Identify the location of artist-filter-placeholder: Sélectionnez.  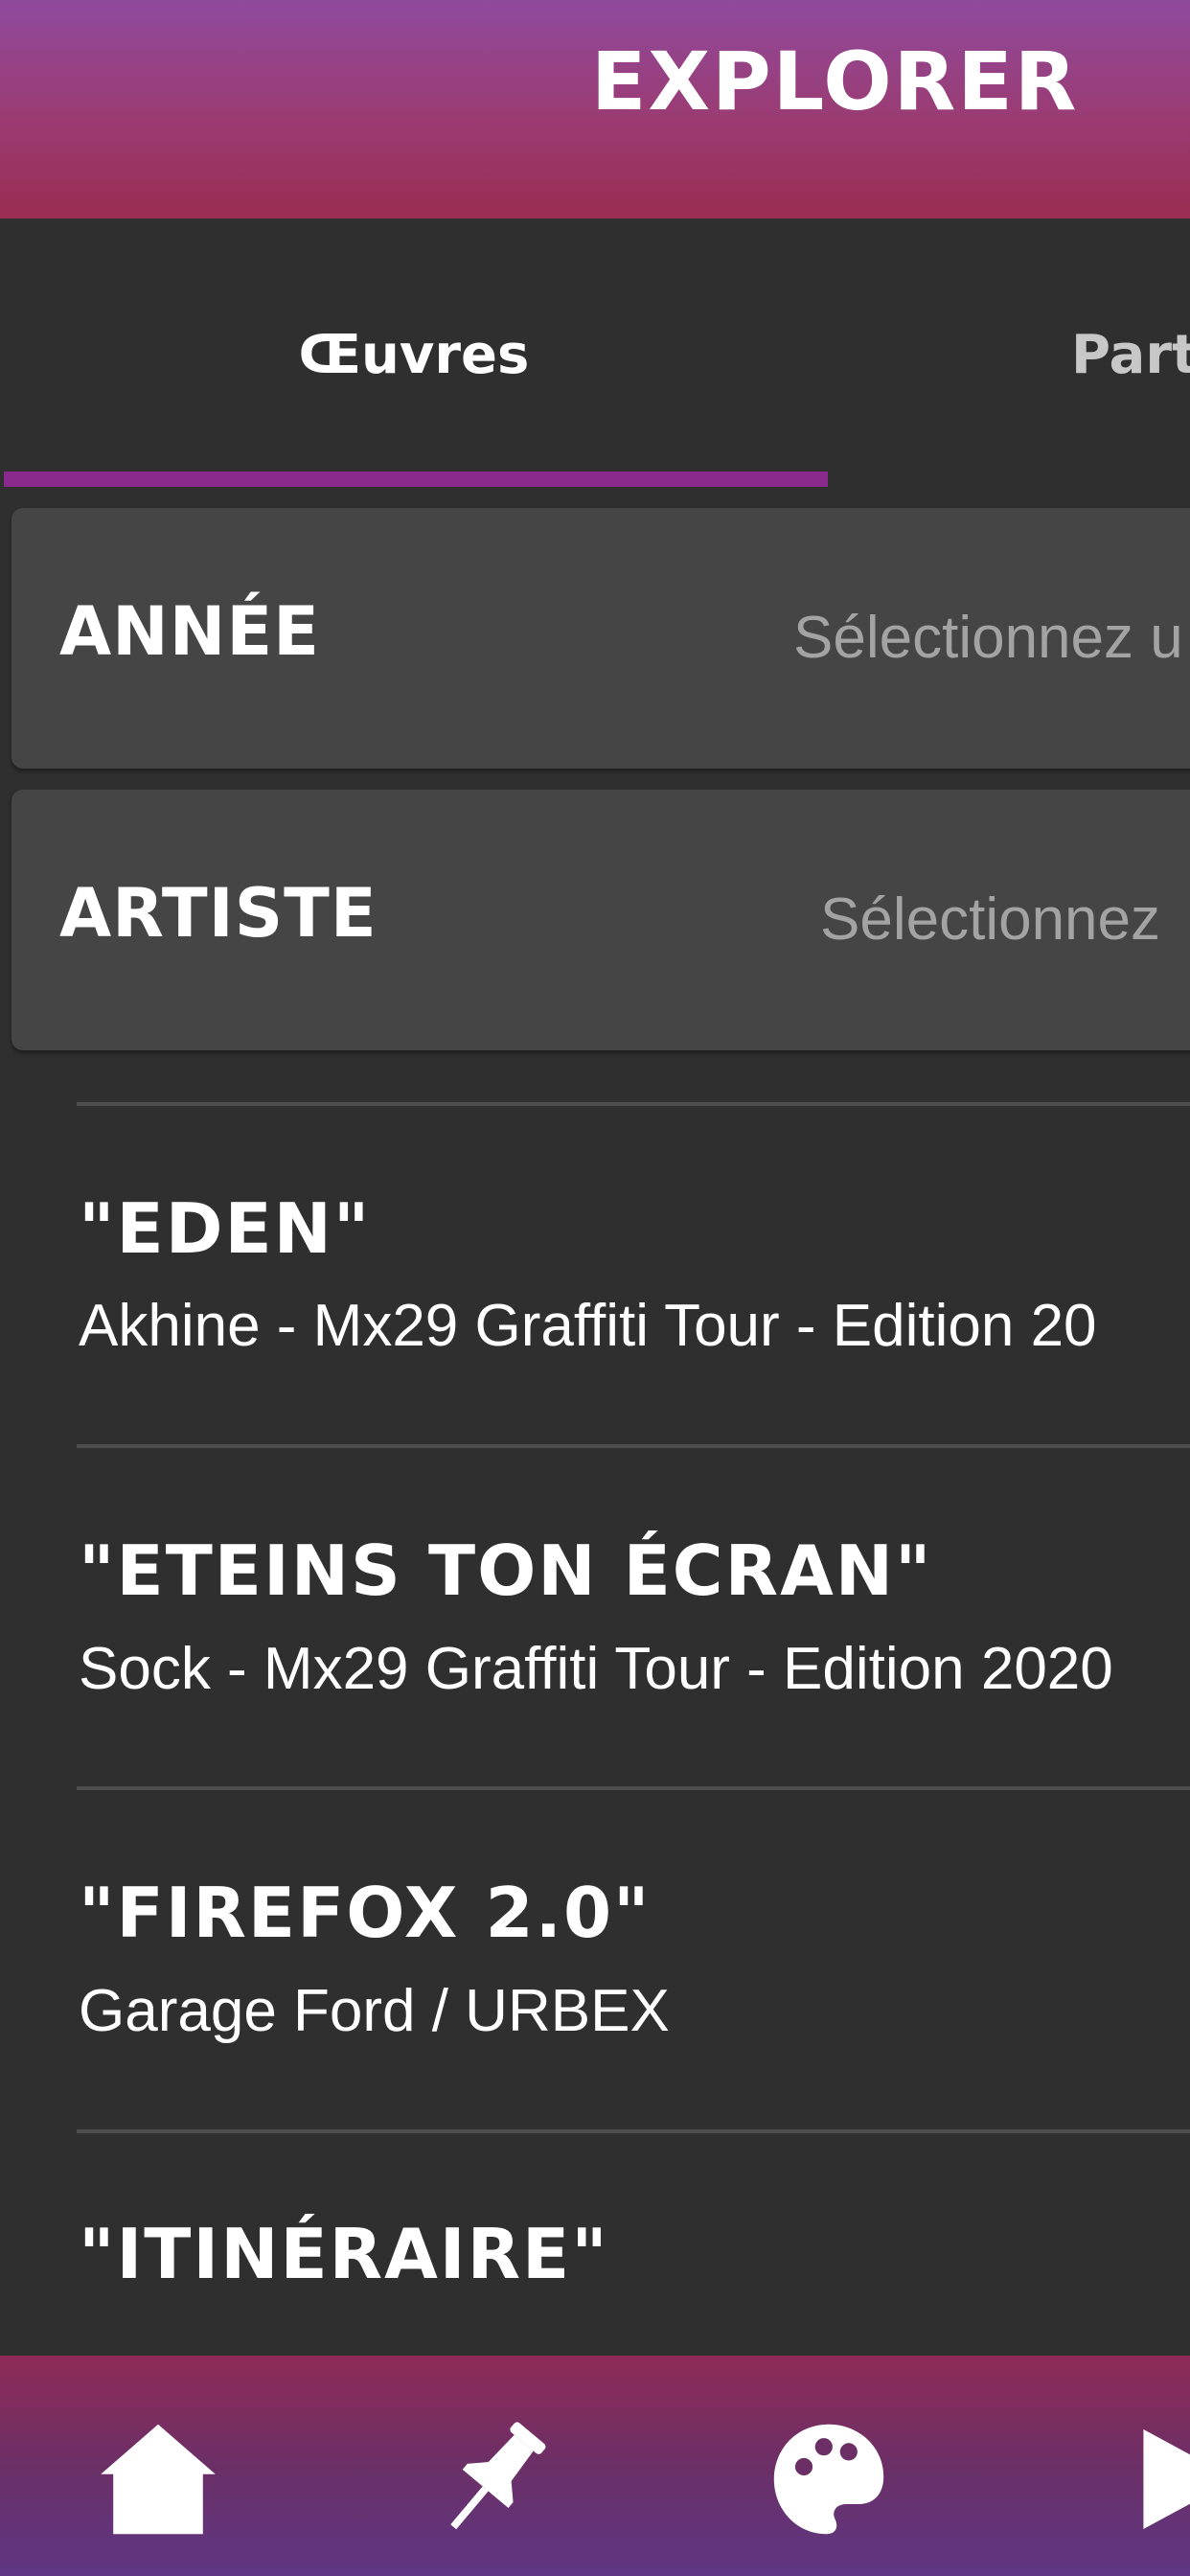
(990, 920).